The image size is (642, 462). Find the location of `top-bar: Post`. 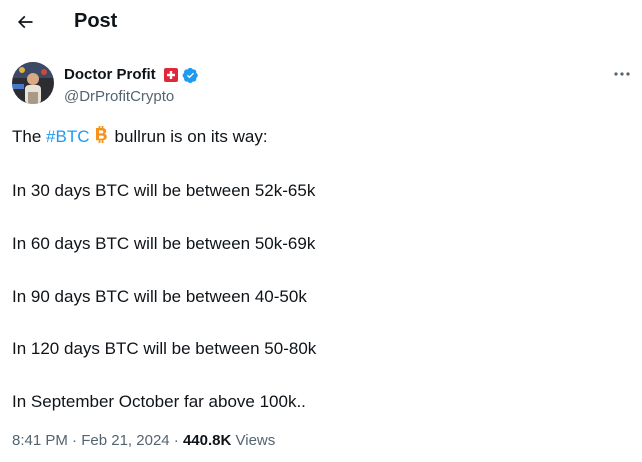

top-bar: Post is located at coordinates (321, 22).